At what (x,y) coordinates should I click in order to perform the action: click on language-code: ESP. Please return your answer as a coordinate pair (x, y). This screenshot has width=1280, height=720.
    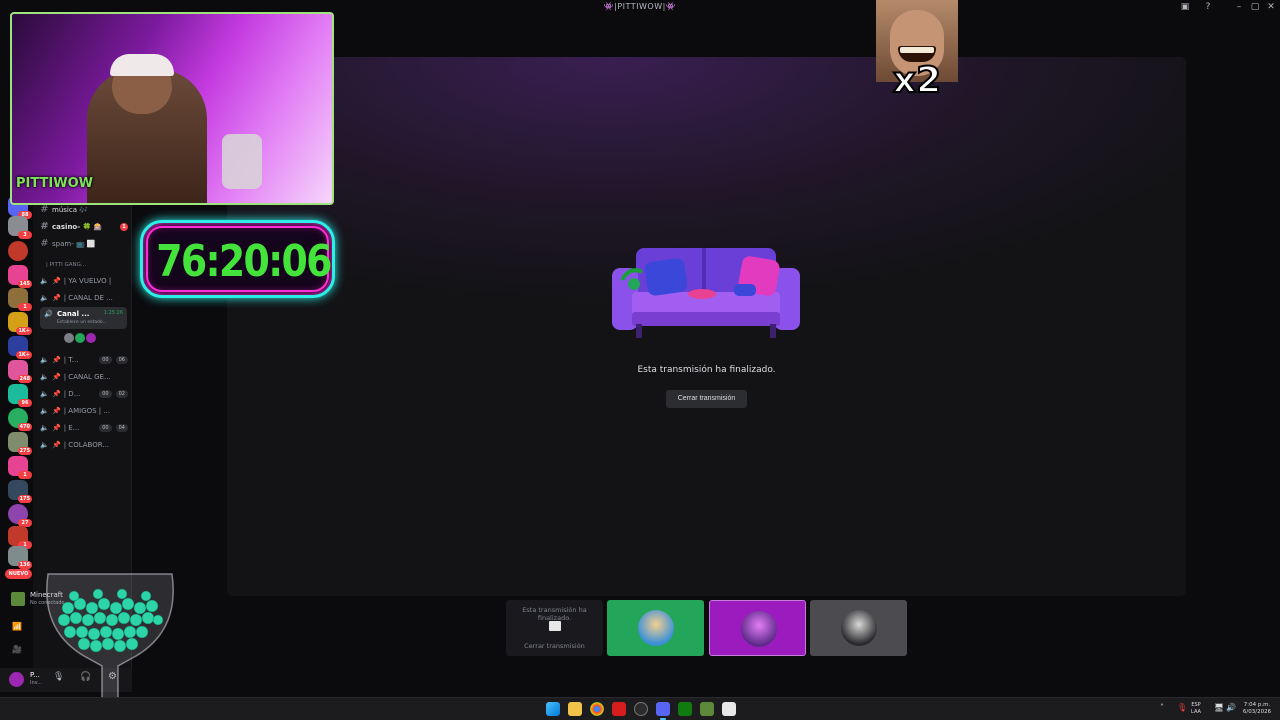
    Looking at the image, I should click on (1196, 705).